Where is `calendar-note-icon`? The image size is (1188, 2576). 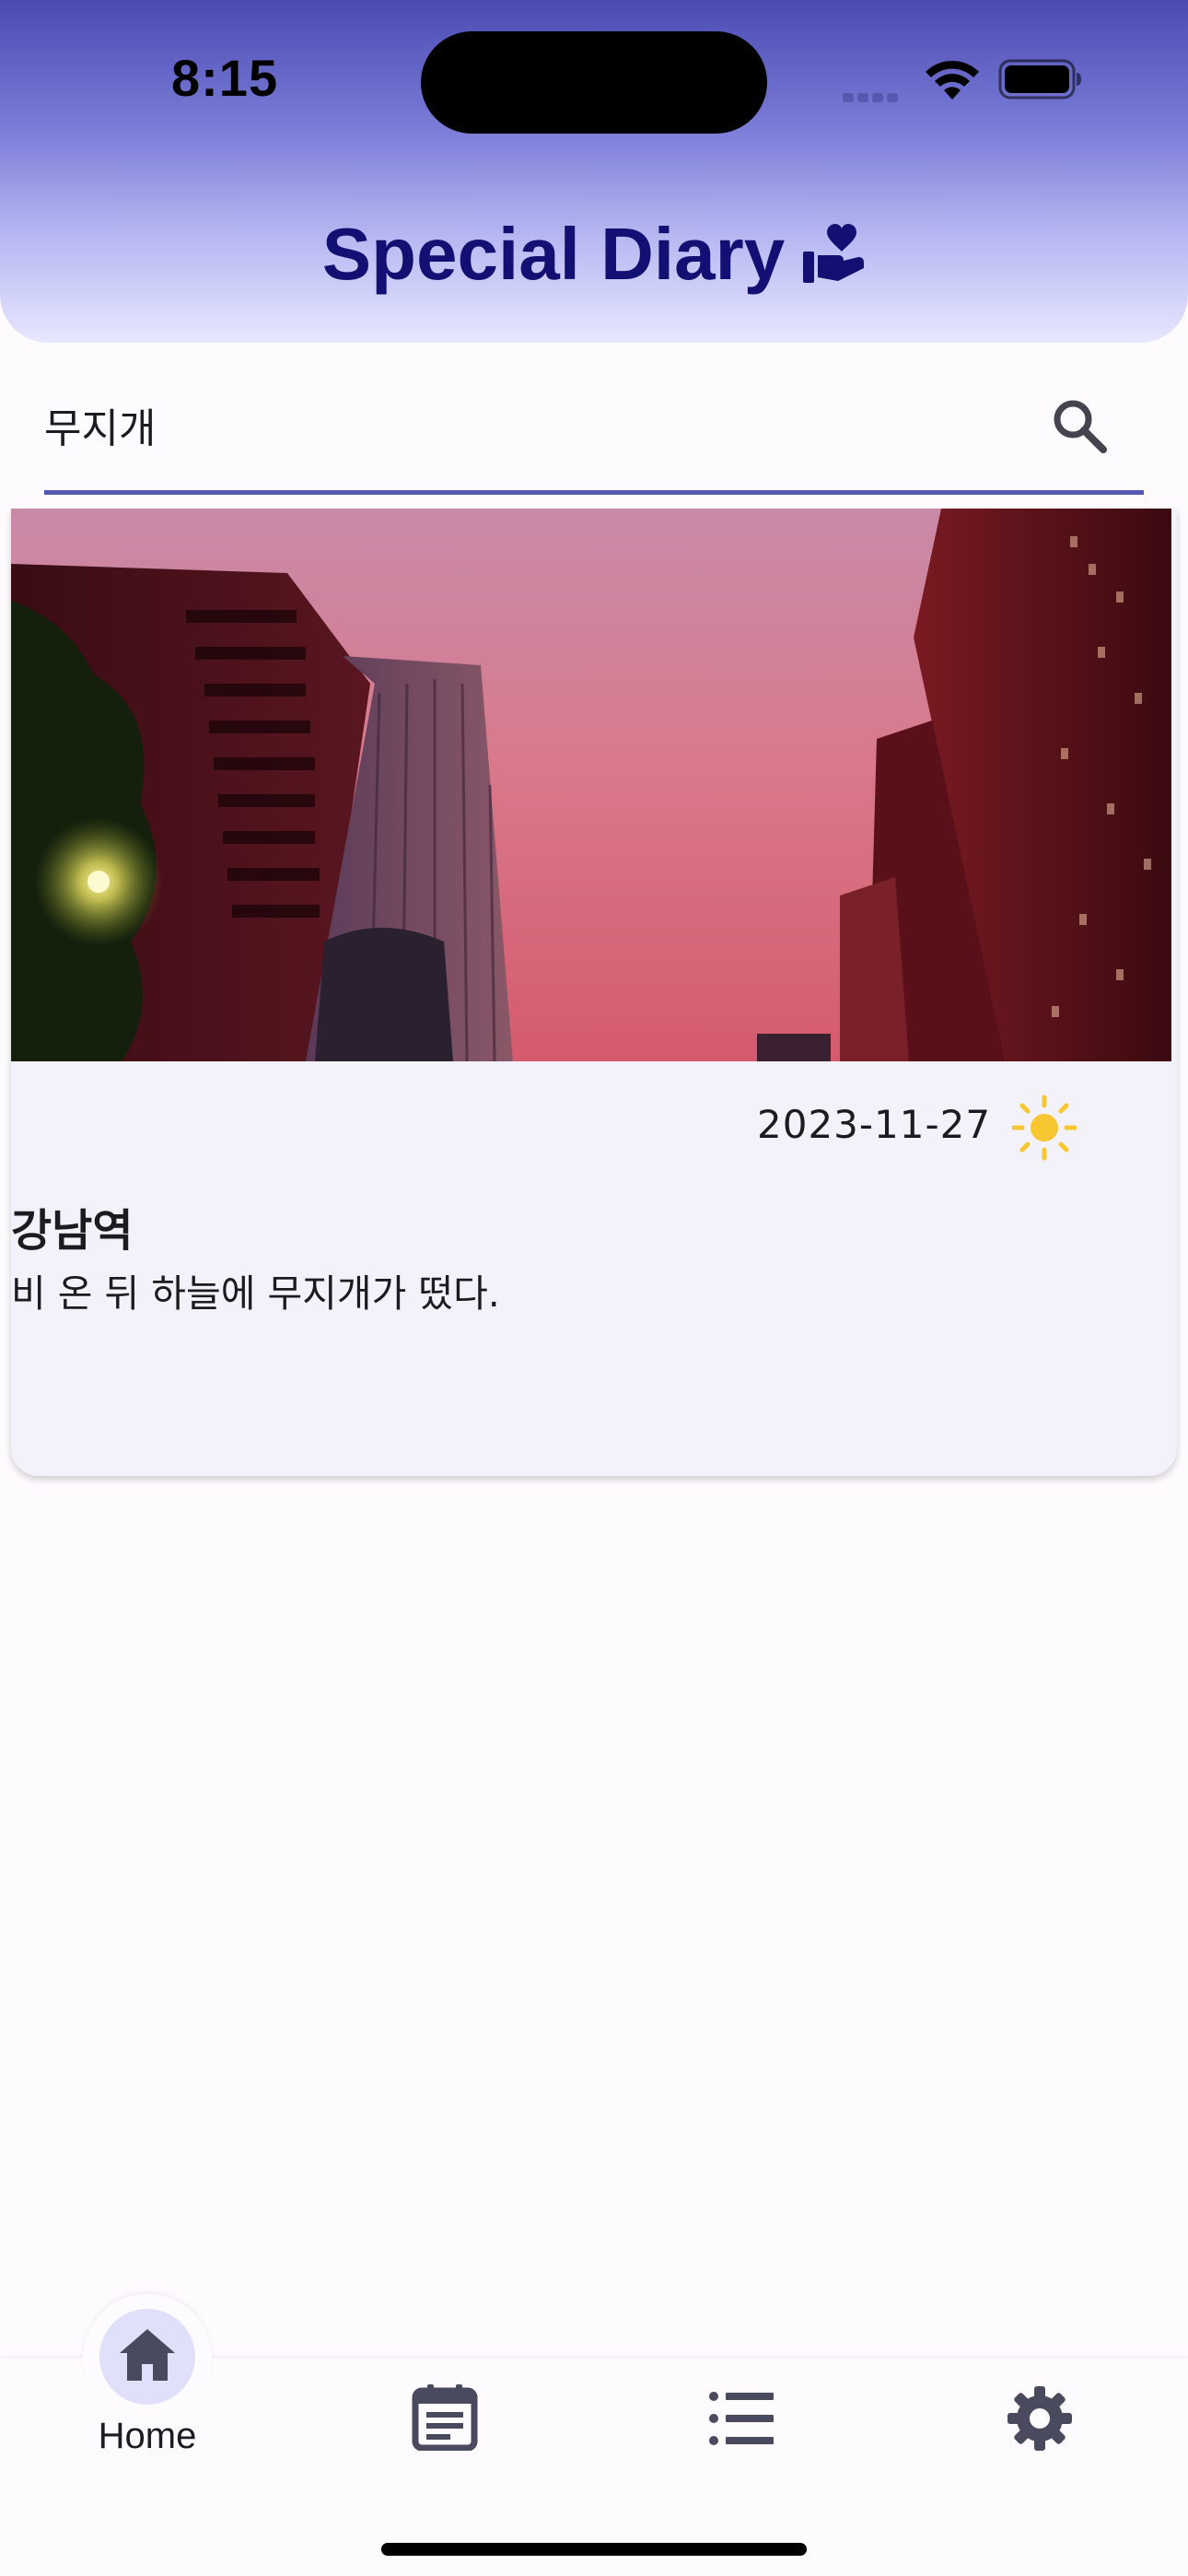
calendar-note-icon is located at coordinates (445, 2418).